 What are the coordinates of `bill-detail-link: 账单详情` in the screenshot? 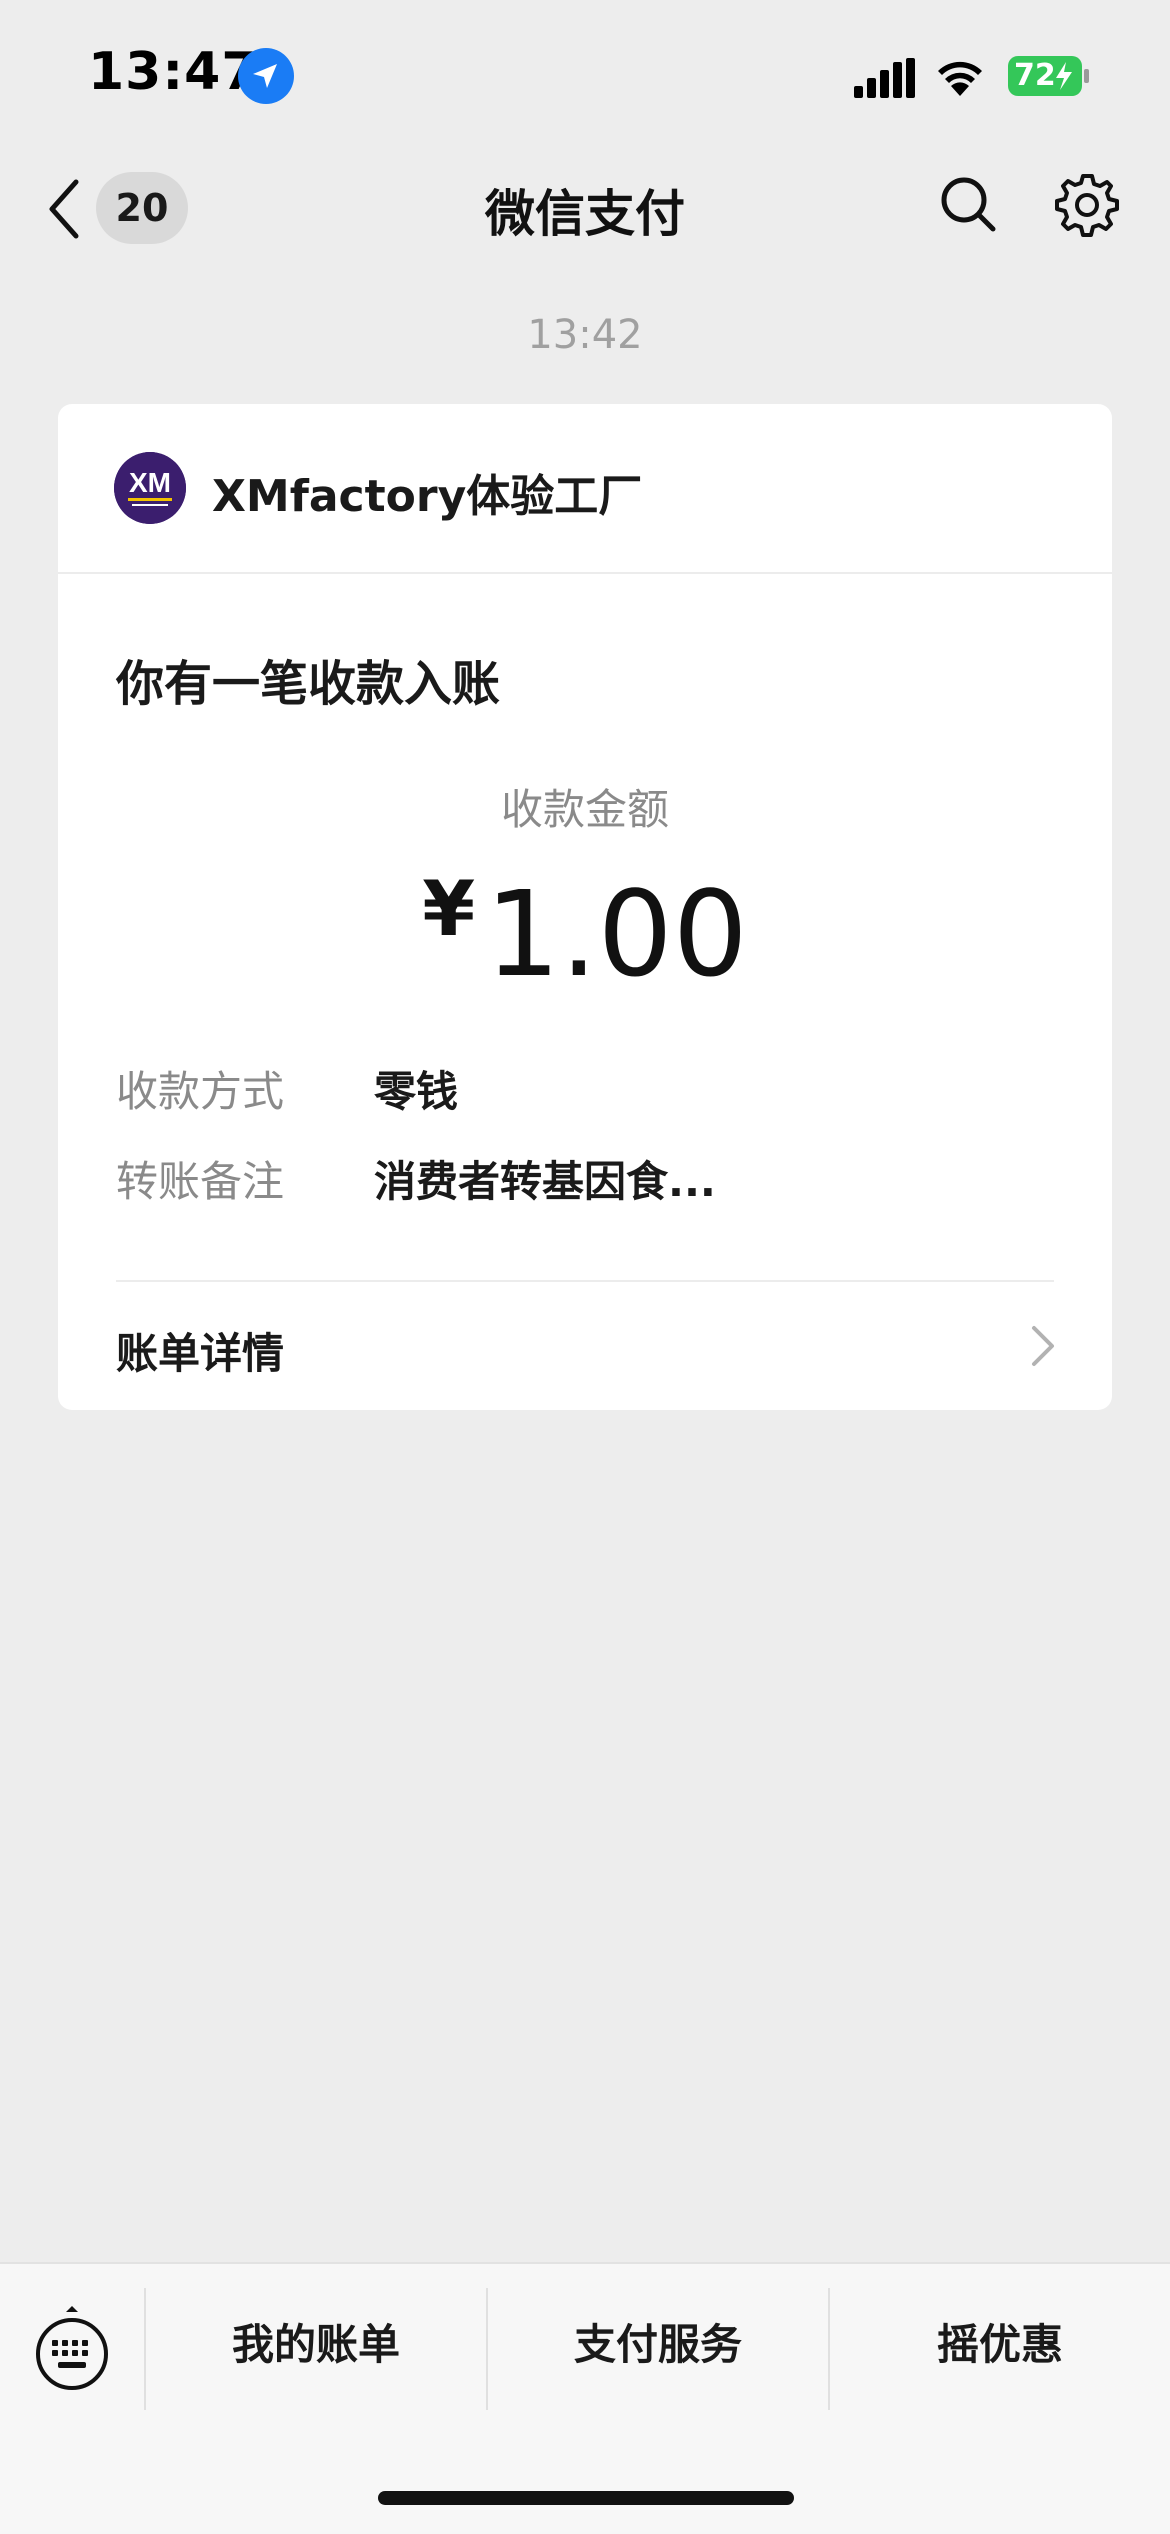 It's located at (585, 1346).